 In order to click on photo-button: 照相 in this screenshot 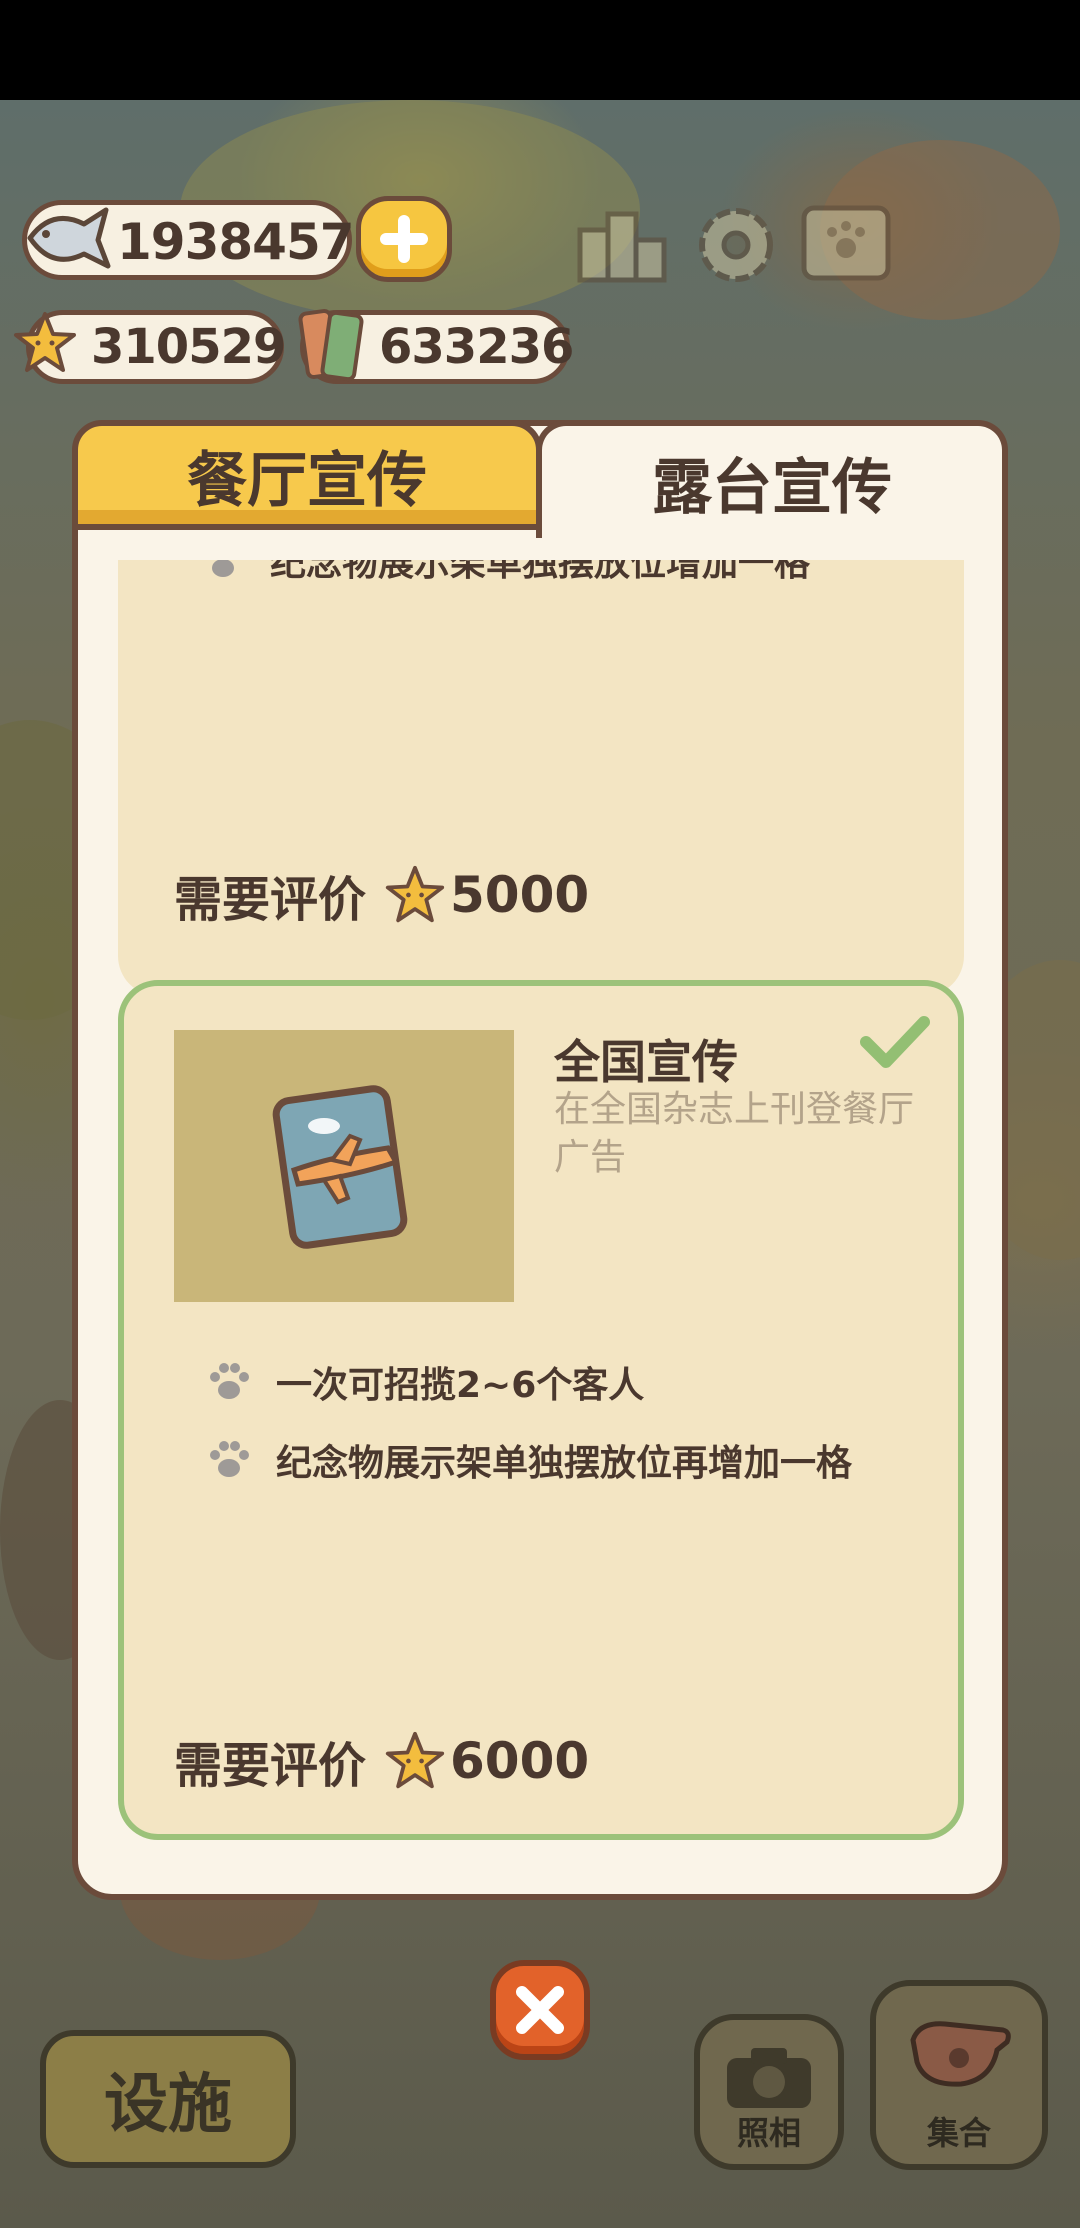, I will do `click(769, 2092)`.